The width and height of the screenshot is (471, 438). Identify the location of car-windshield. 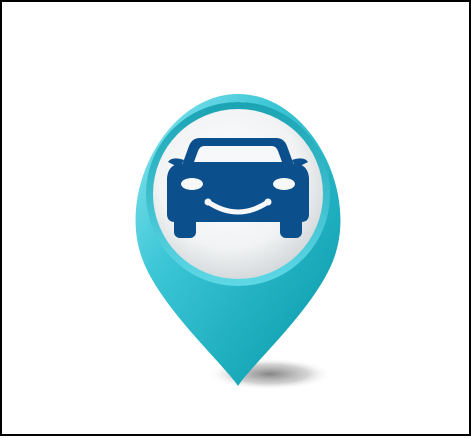
(238, 154).